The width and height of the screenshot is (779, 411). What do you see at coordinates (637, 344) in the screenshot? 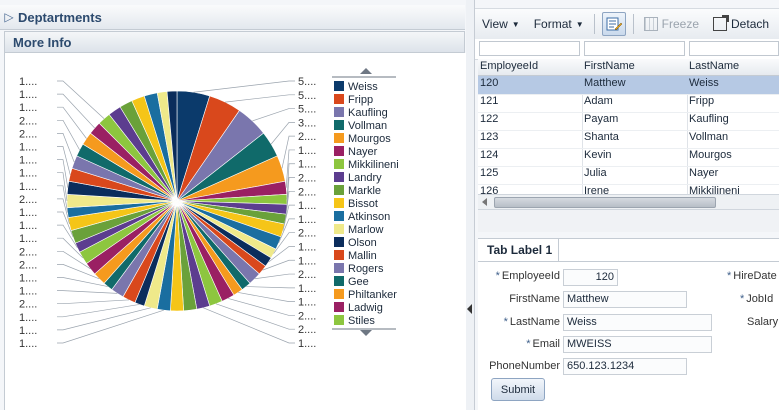
I see `email-field: MWEISS` at bounding box center [637, 344].